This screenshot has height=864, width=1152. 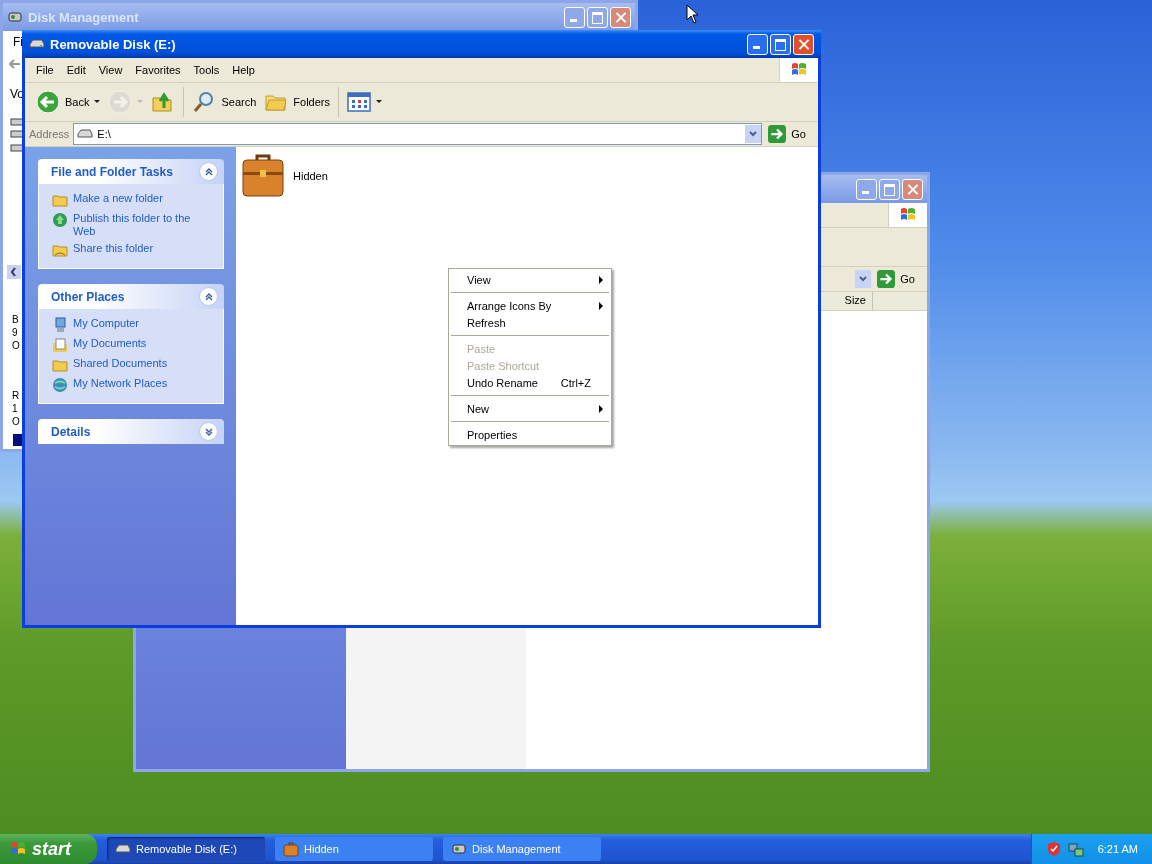 I want to click on panel-title: Other Places, so click(x=88, y=296).